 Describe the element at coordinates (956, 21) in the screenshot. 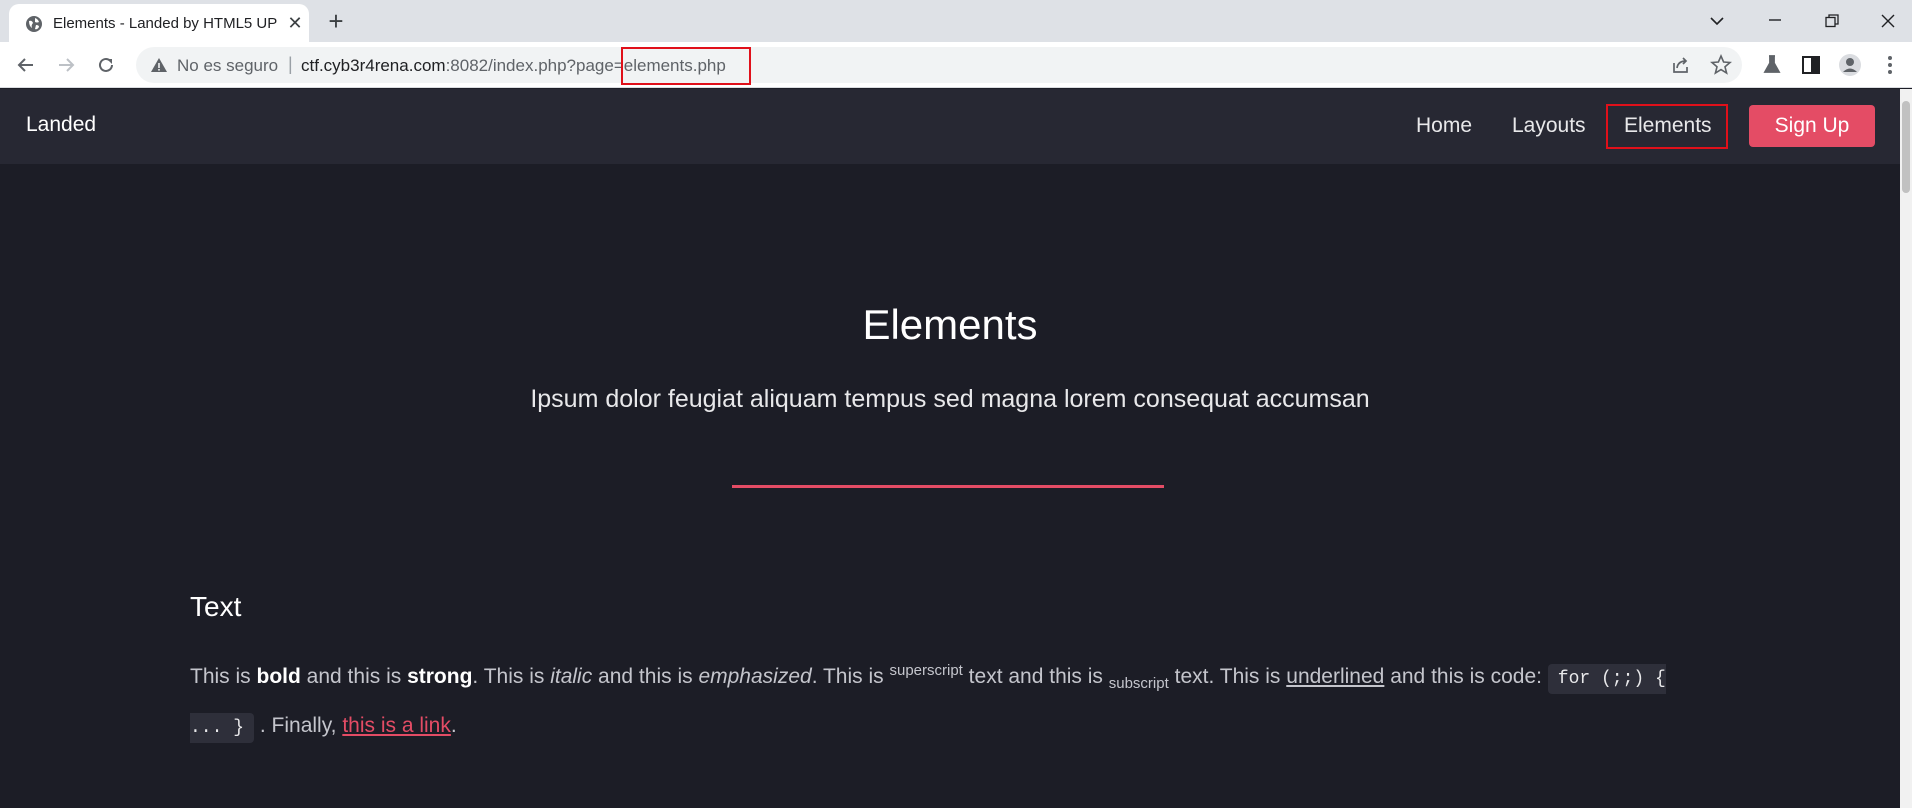

I see `browser-tab-bar: Elements - Landed by HTML5 UP ✕ +` at that location.